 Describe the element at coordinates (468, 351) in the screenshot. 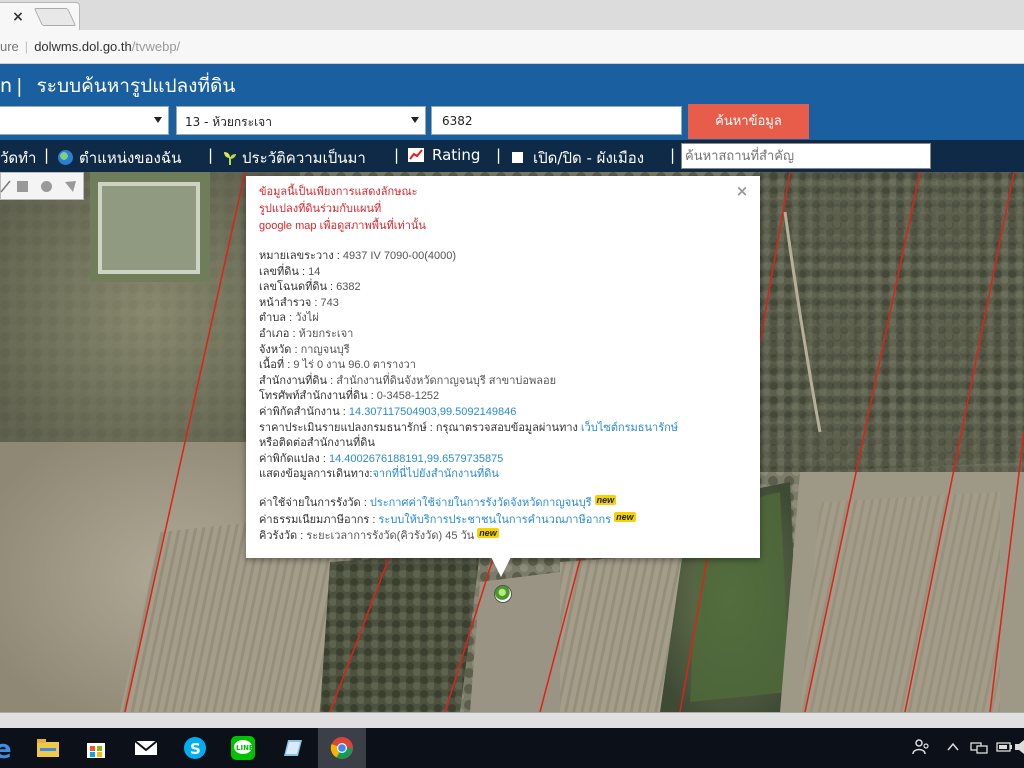

I see `detail-row-province: จังหวัด : กาญจนบุรี` at that location.